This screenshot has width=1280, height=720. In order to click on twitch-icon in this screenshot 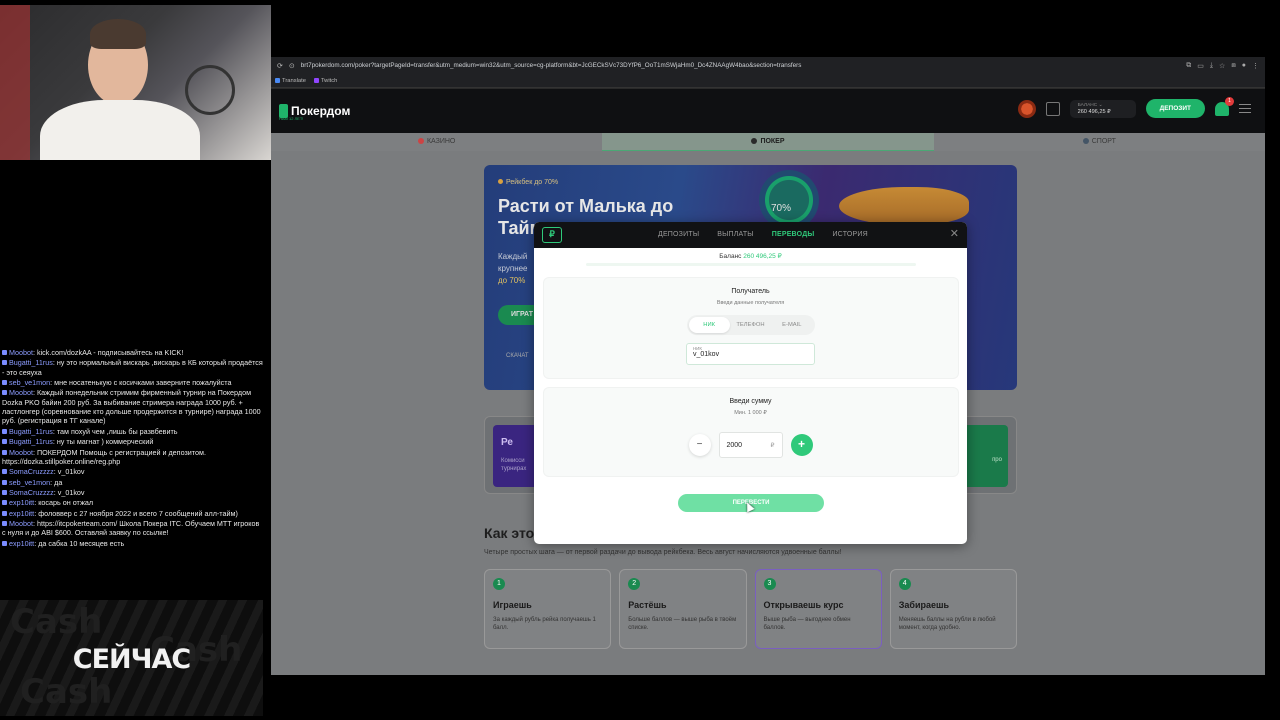, I will do `click(316, 80)`.